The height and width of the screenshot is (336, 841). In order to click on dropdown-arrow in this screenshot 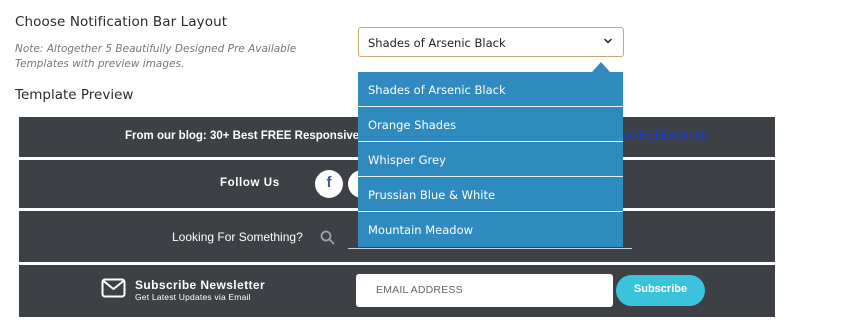, I will do `click(601, 67)`.